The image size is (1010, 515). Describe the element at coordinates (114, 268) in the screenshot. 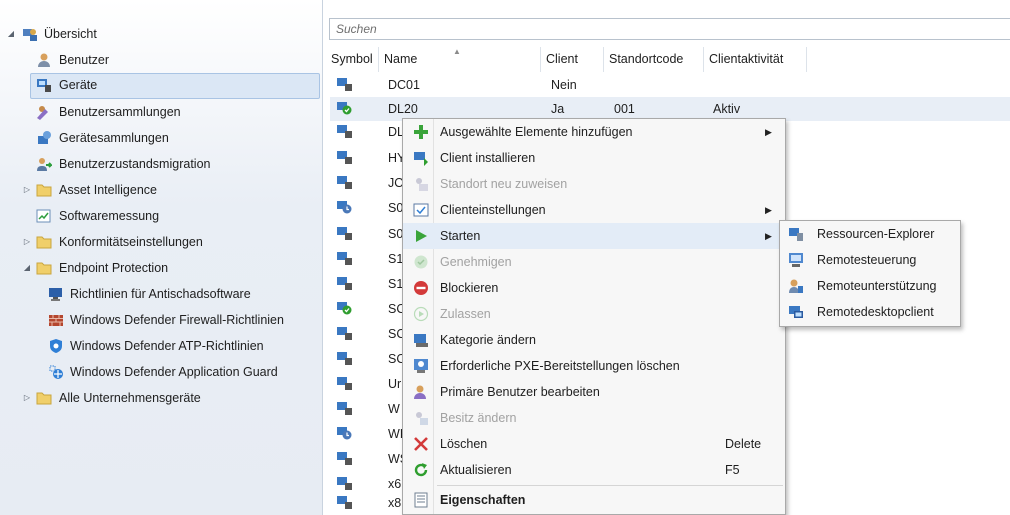

I see `nav-item-label: Endpoint Protection` at that location.